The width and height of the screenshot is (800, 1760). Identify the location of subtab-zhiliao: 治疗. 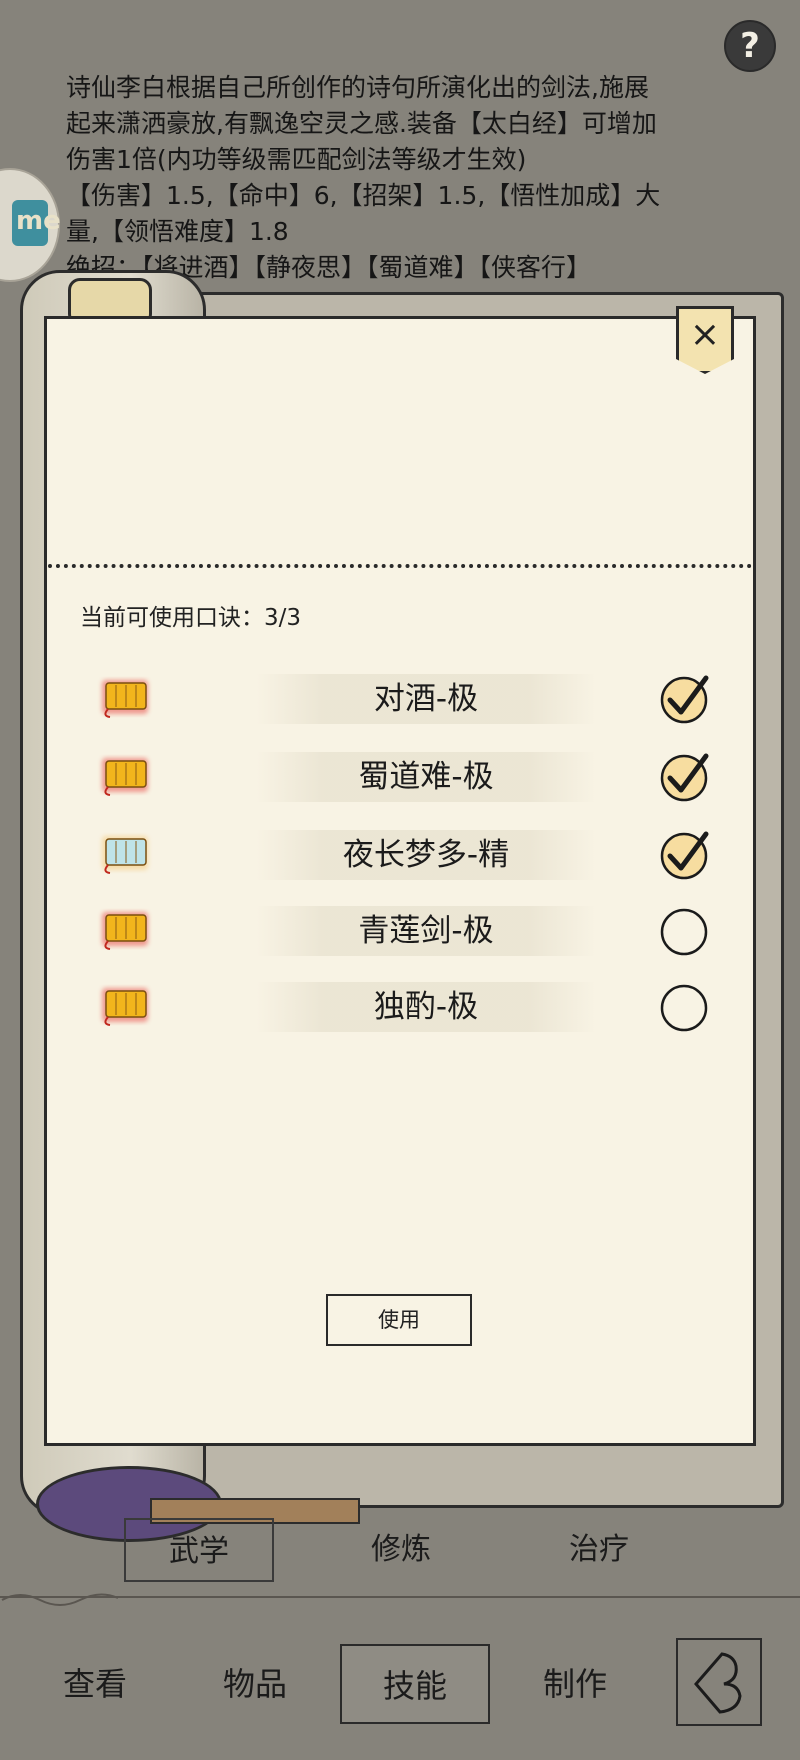
(599, 1550).